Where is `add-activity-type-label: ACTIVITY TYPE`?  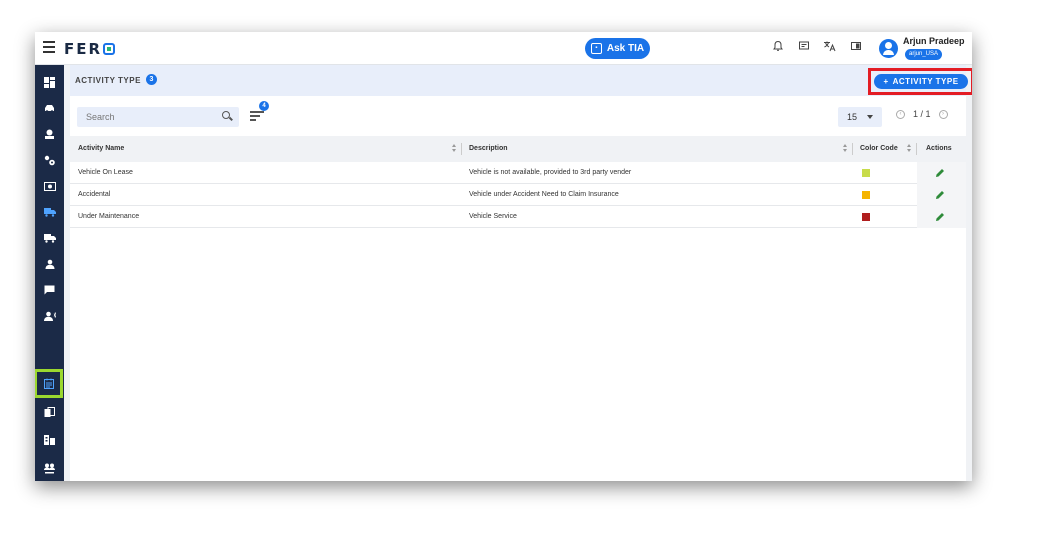 add-activity-type-label: ACTIVITY TYPE is located at coordinates (925, 81).